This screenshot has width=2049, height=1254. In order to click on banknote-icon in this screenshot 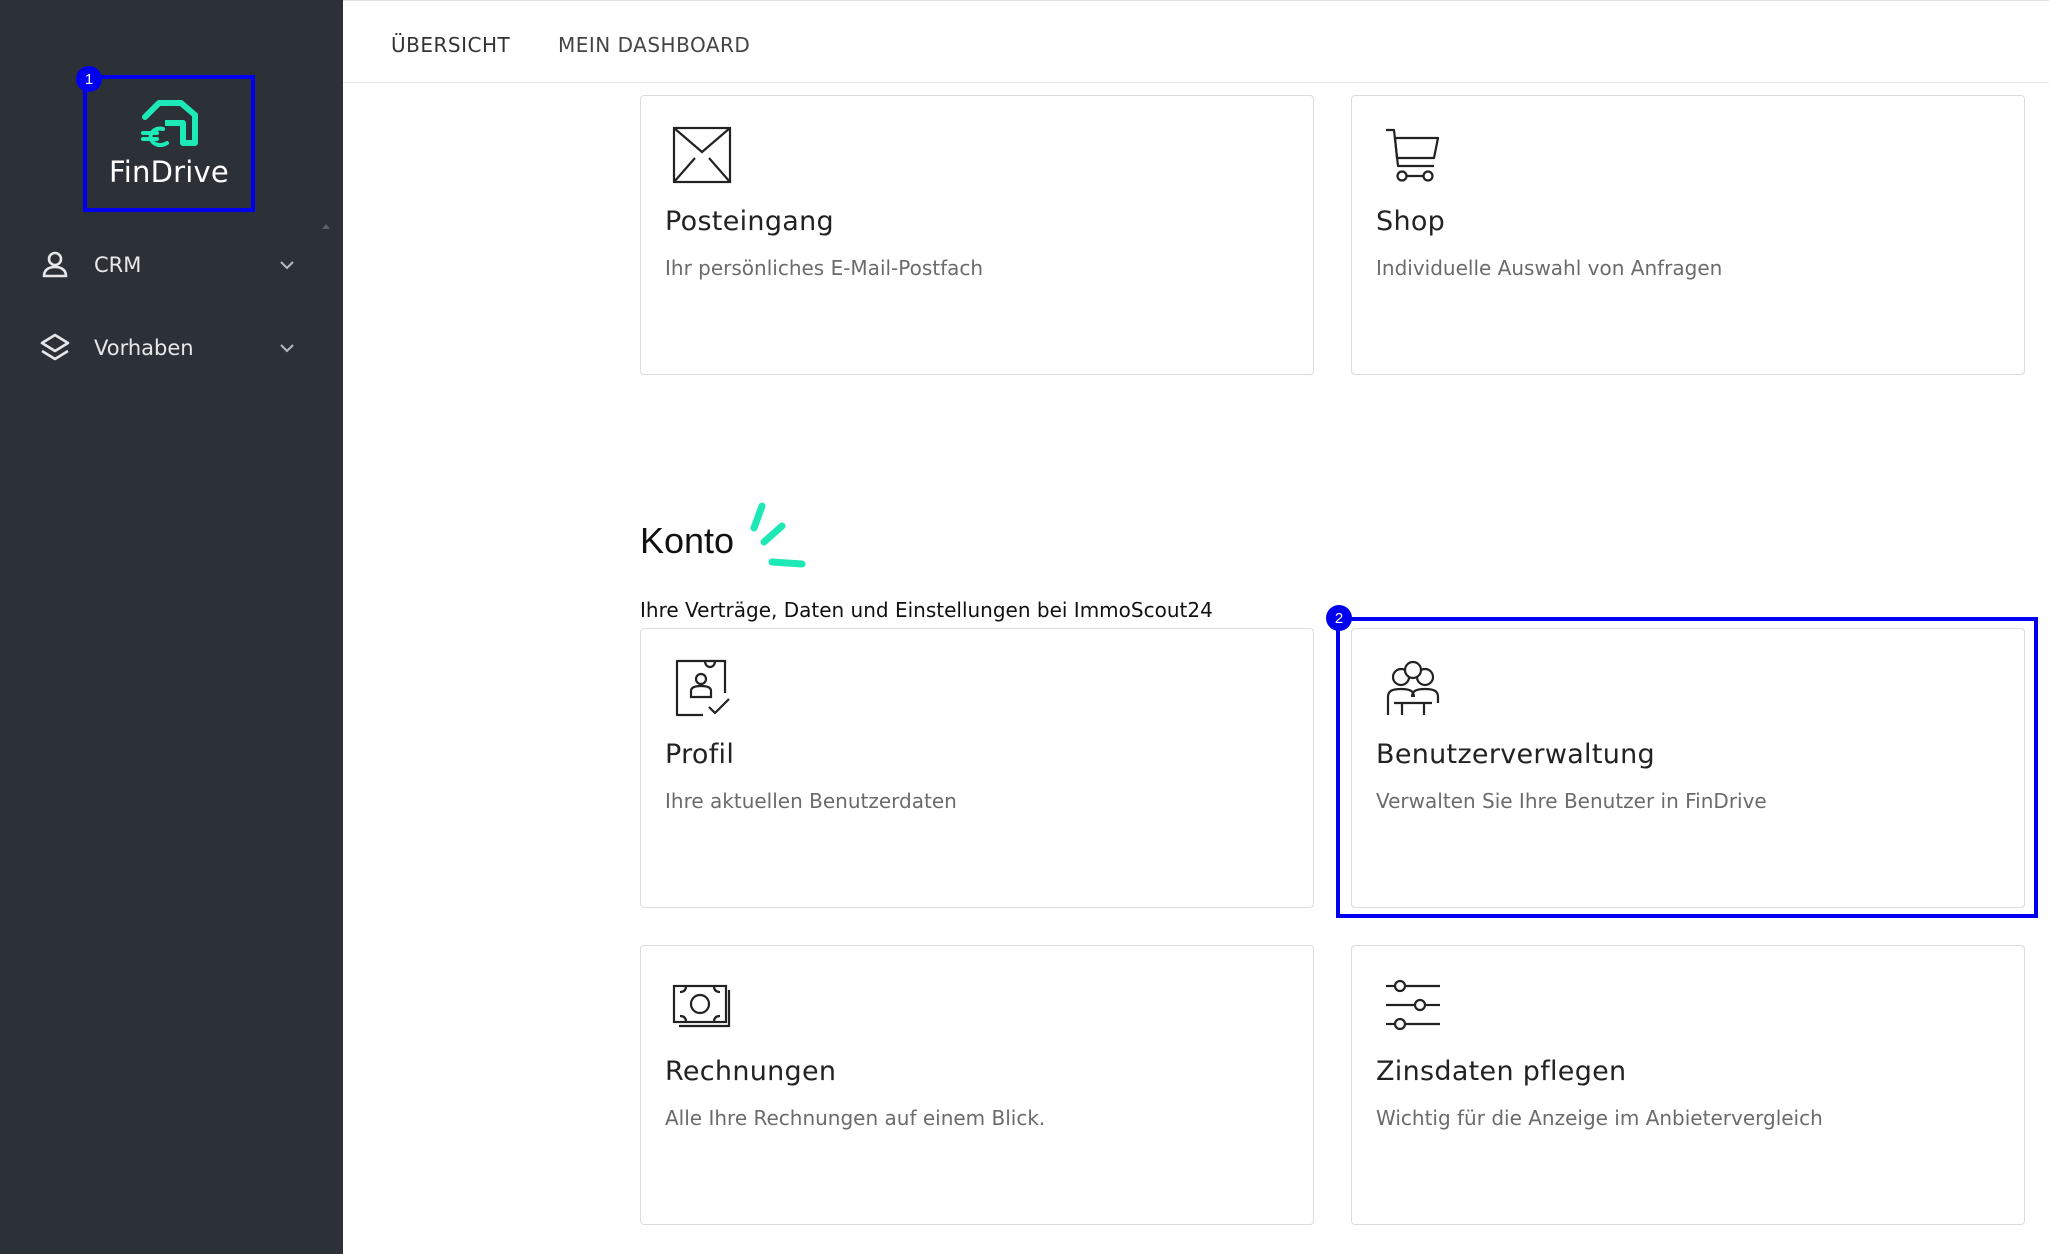, I will do `click(701, 1006)`.